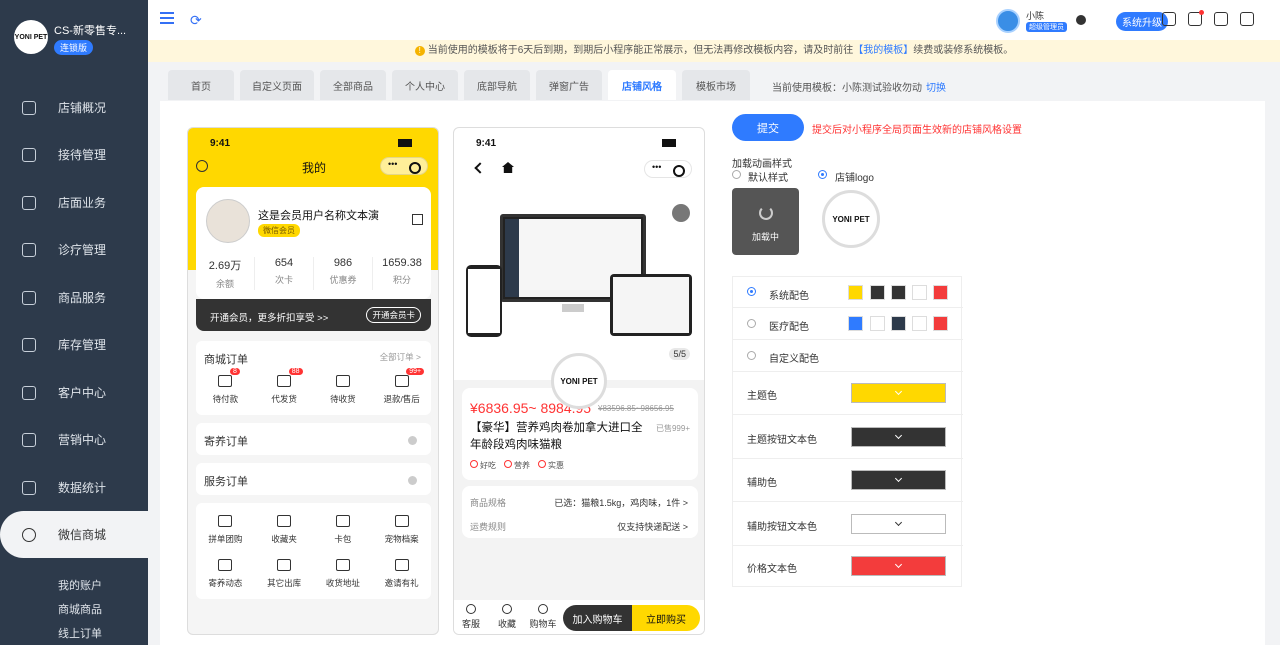  What do you see at coordinates (220, 143) in the screenshot?
I see `status-time: 9:41` at bounding box center [220, 143].